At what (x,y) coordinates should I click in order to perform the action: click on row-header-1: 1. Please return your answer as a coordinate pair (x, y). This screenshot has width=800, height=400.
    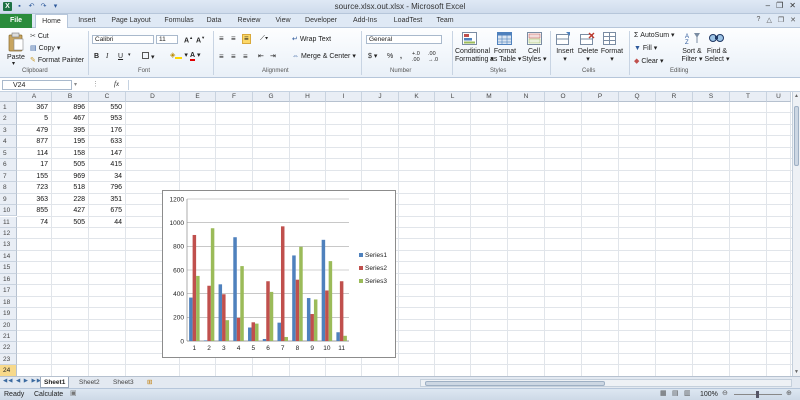
    Looking at the image, I should click on (8, 108).